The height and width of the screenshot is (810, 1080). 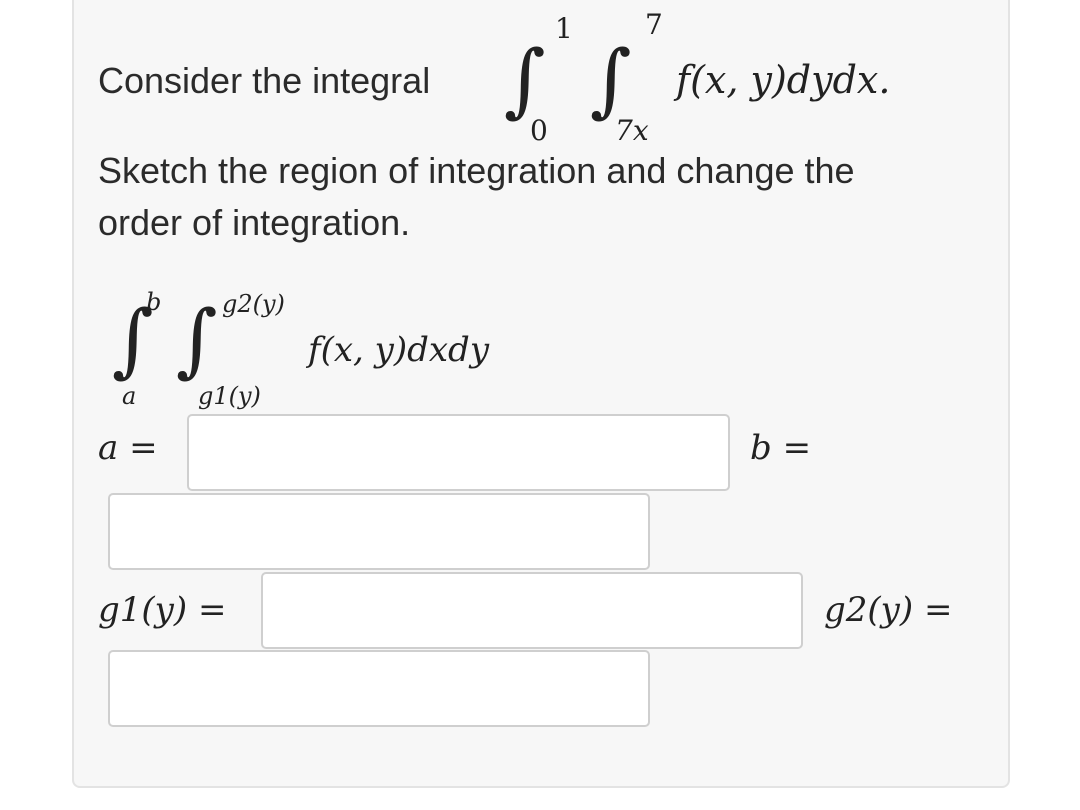 I want to click on b-input, so click(x=379, y=531).